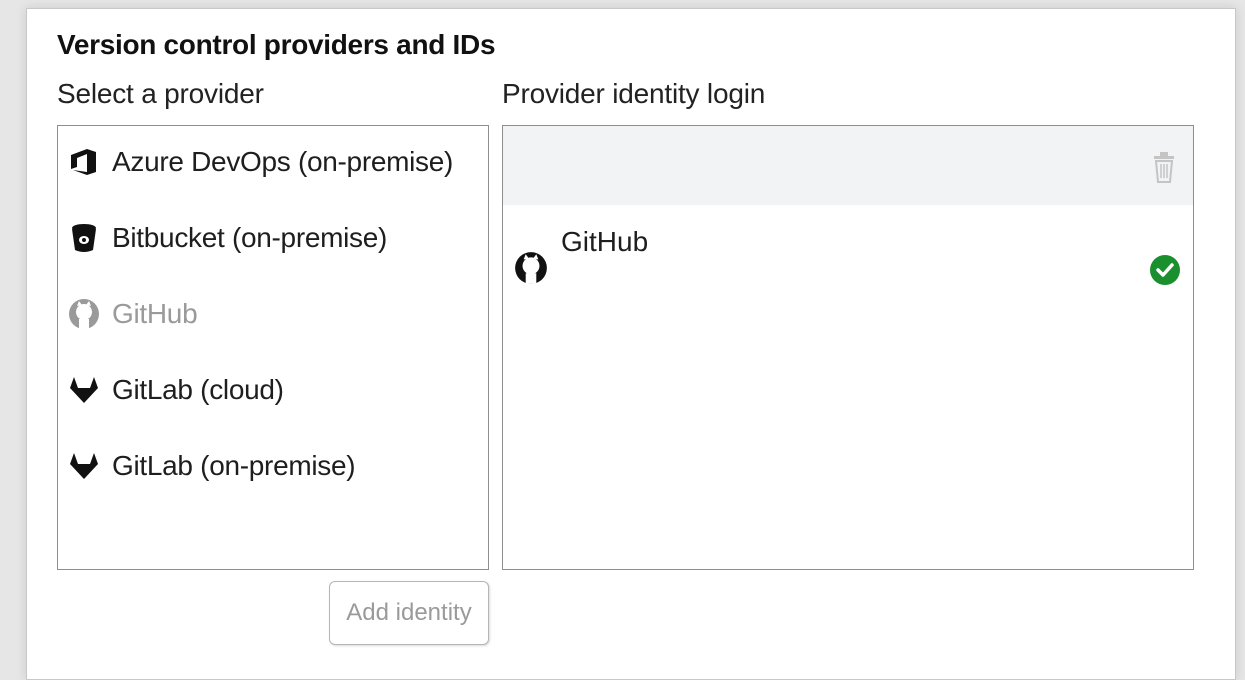 The image size is (1245, 680). I want to click on provider-identity-label: Provider identity login, so click(634, 93).